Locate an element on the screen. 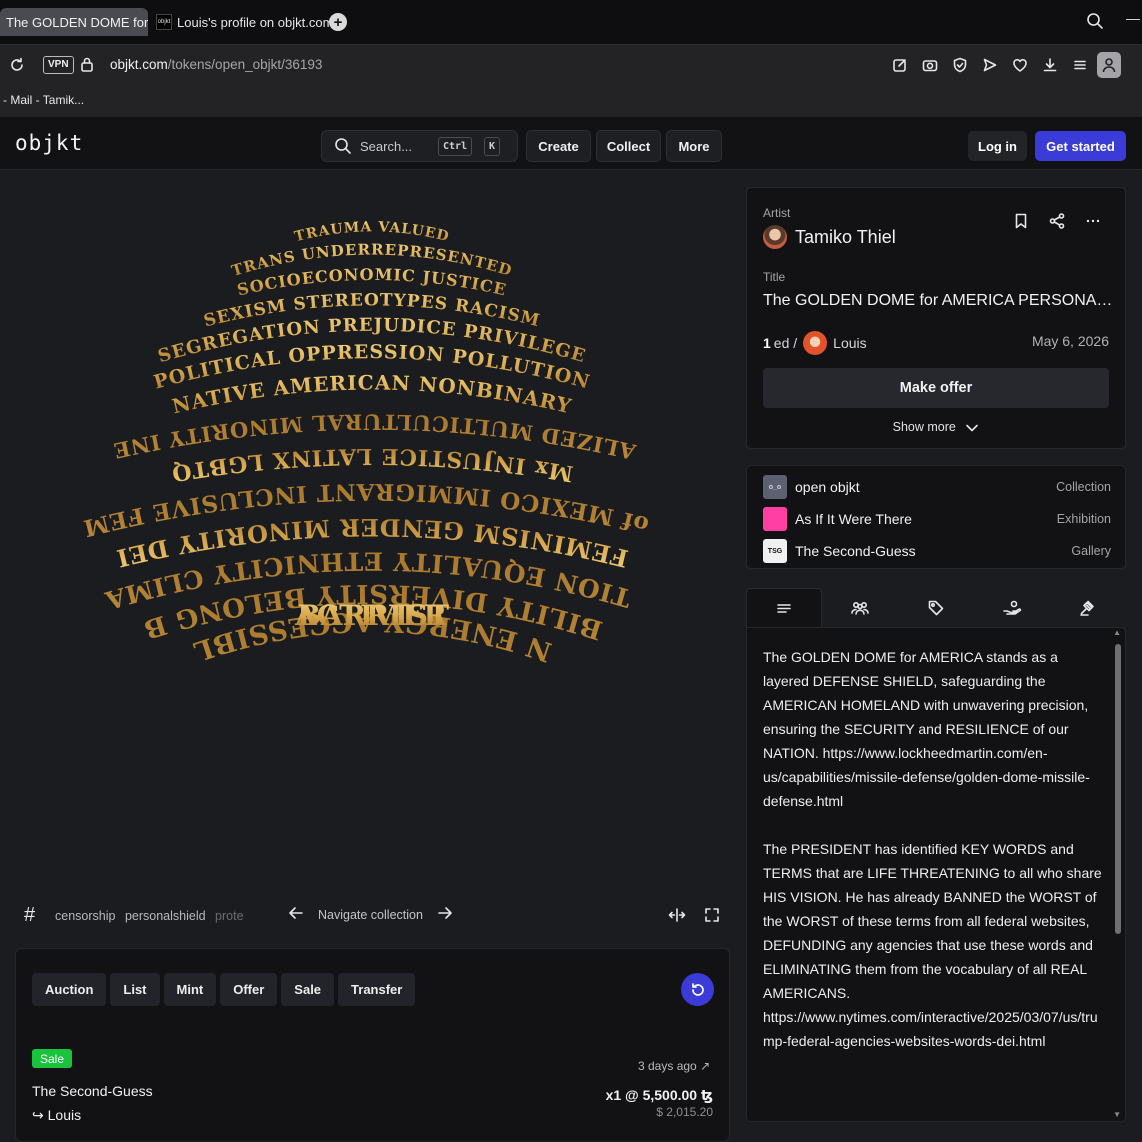  refresh-icon is located at coordinates (697, 989).